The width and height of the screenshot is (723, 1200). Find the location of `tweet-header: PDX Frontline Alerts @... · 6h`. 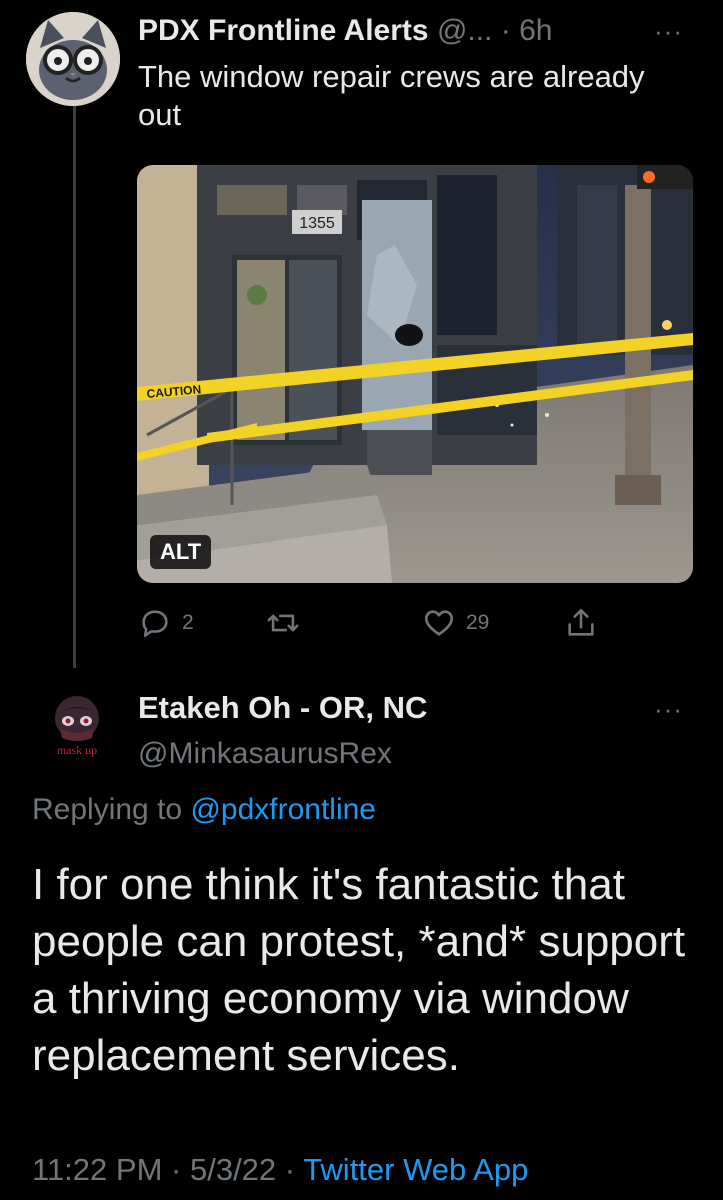

tweet-header: PDX Frontline Alerts @... · 6h is located at coordinates (345, 31).